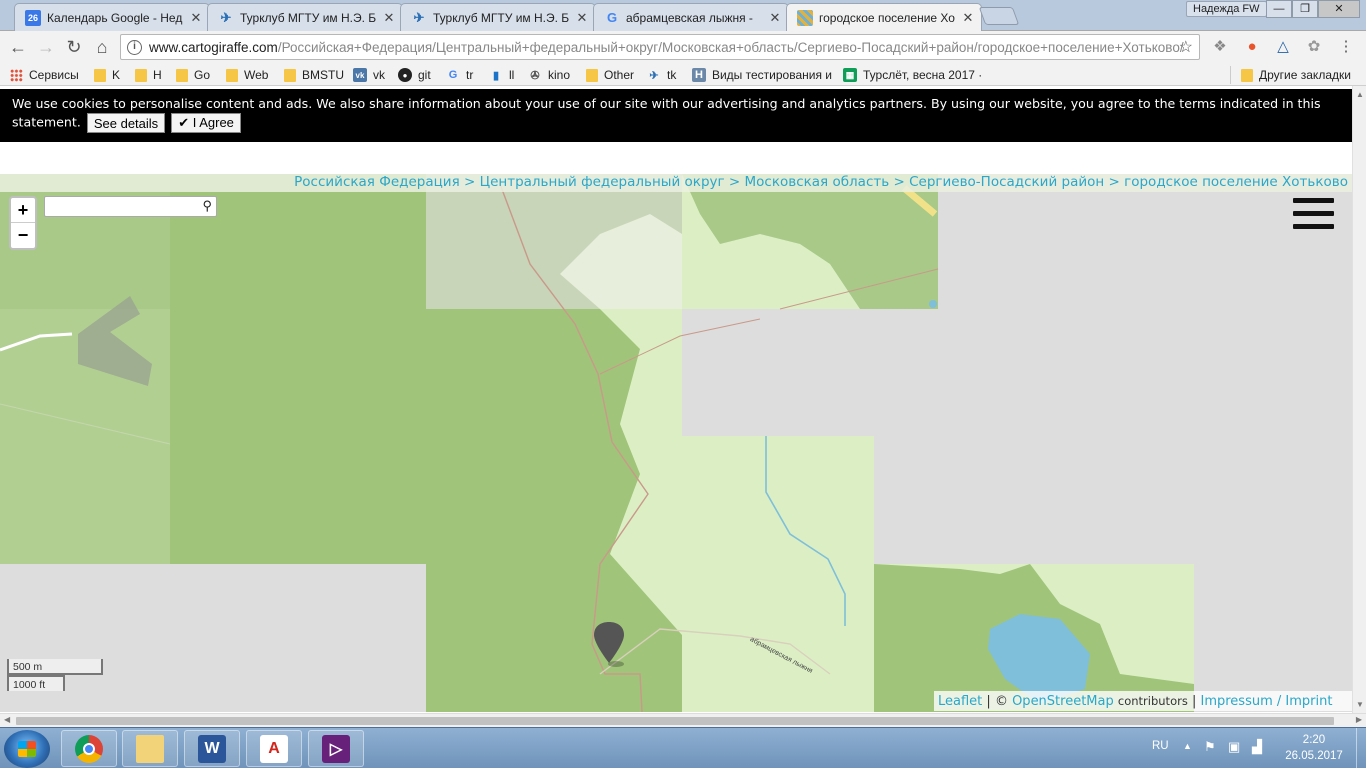 Image resolution: width=1366 pixels, height=782 pixels. I want to click on home-button: ⌂, so click(102, 47).